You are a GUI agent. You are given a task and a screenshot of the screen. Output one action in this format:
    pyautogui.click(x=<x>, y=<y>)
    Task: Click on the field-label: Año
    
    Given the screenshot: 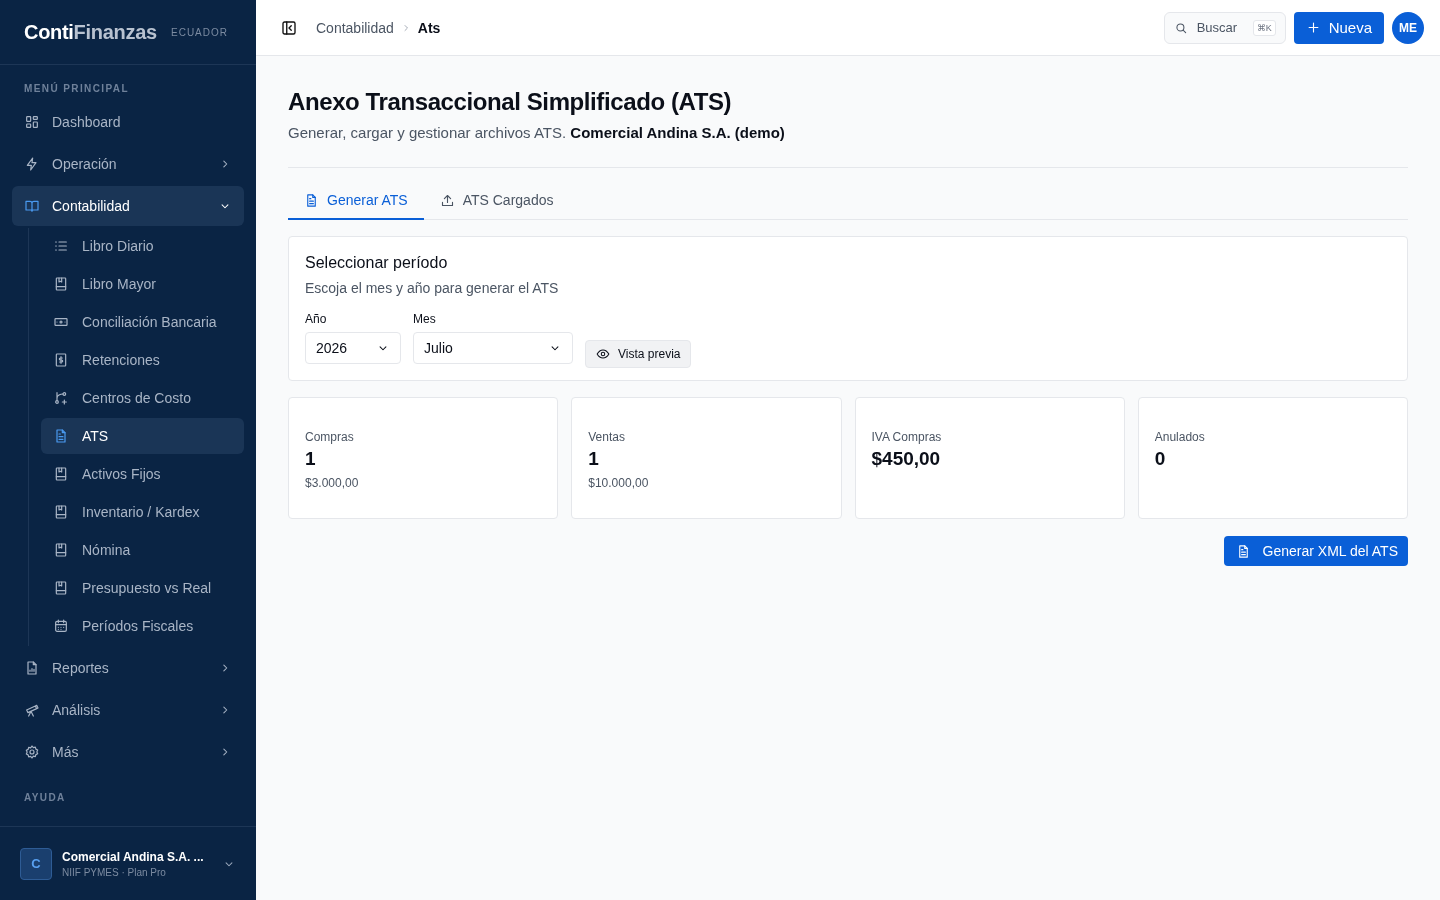 What is the action you would take?
    pyautogui.click(x=316, y=319)
    